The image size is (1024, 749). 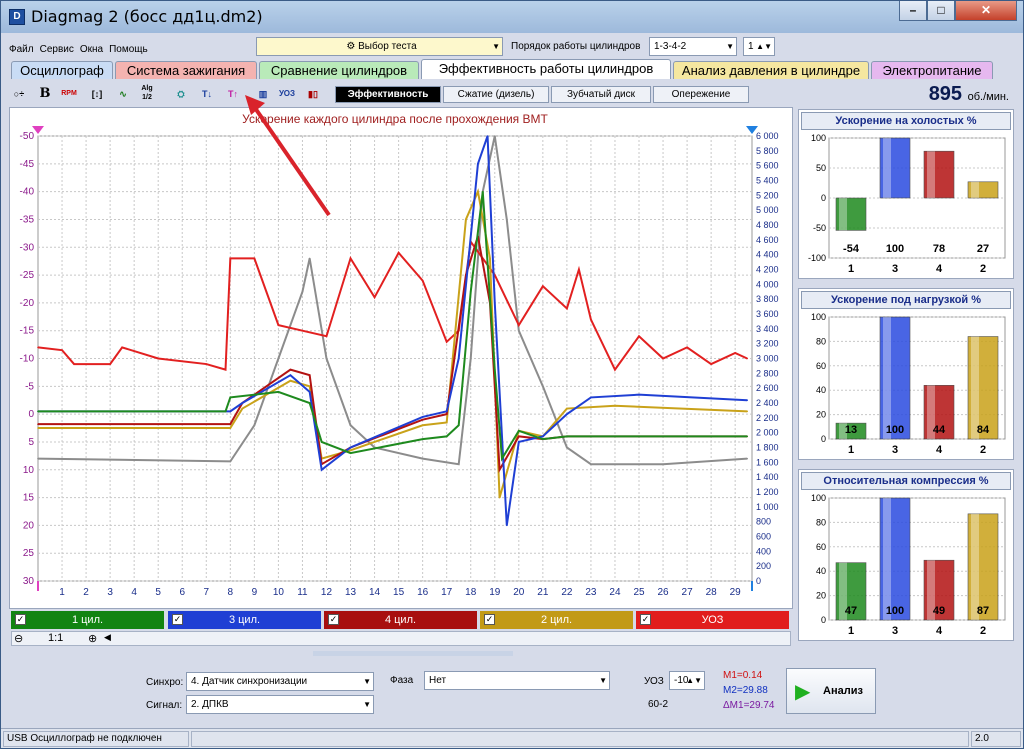 I want to click on maximize-button: □, so click(x=941, y=11).